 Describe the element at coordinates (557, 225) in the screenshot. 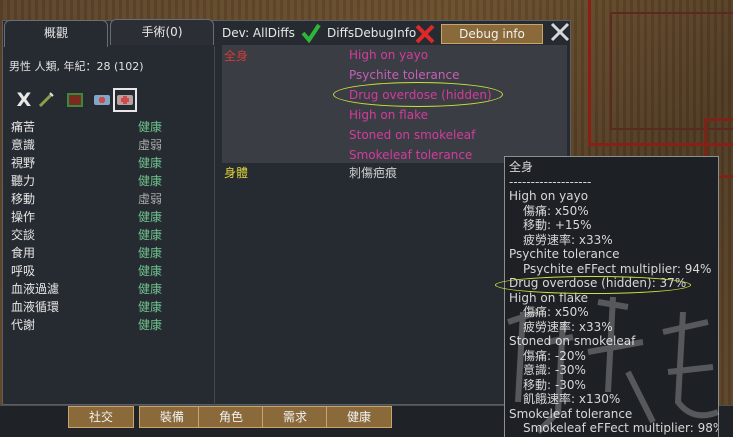

I see `tooltip-line: 移動: +15%` at that location.